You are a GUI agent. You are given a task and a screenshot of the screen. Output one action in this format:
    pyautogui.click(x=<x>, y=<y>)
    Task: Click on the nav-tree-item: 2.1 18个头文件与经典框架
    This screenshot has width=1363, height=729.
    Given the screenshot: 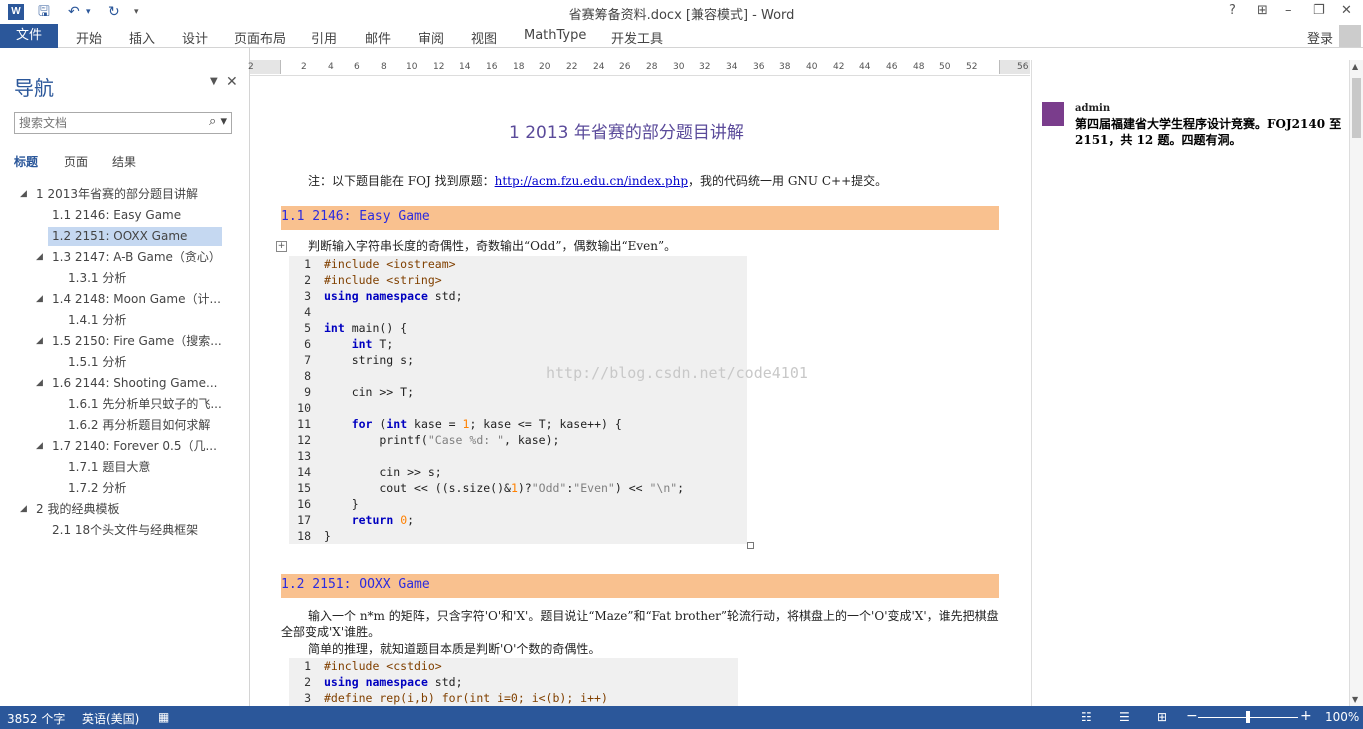 What is the action you would take?
    pyautogui.click(x=152, y=530)
    